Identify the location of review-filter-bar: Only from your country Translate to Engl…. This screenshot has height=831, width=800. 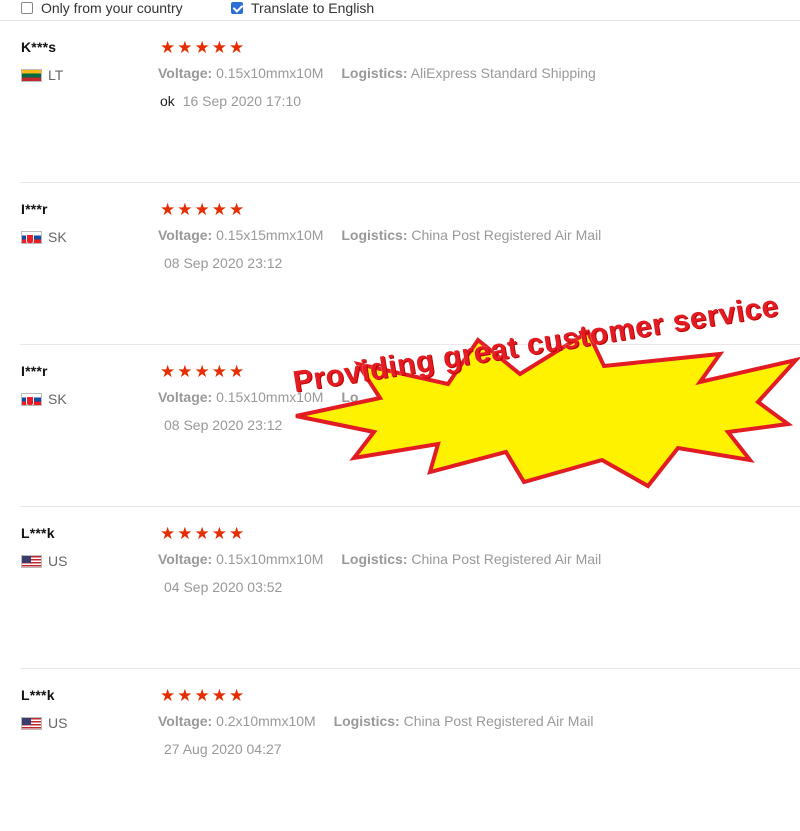
(400, 10).